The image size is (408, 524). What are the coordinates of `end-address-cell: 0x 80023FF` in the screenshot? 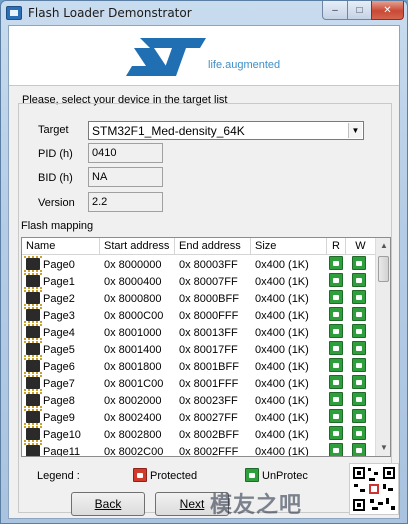 It's located at (213, 401).